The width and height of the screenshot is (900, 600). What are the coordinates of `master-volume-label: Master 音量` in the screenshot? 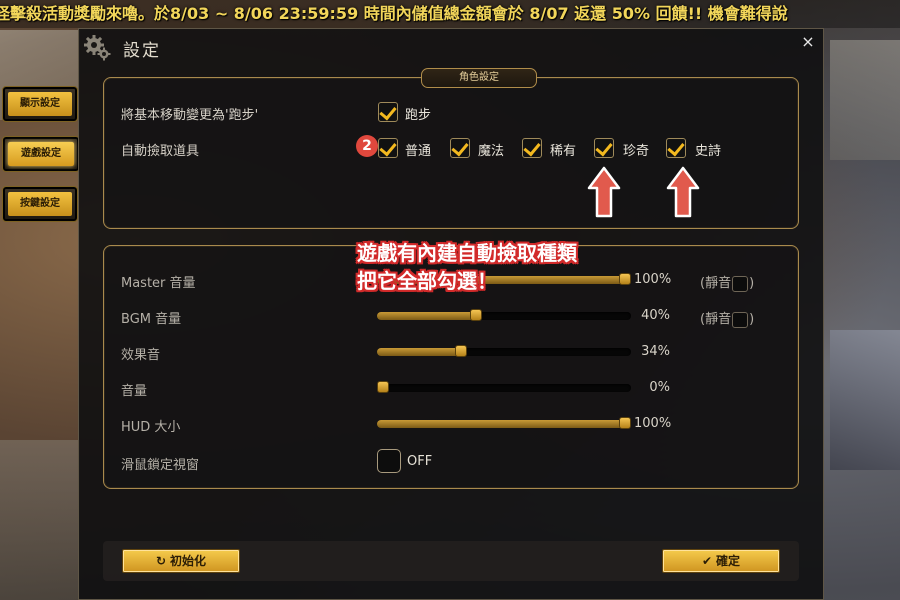 It's located at (158, 283).